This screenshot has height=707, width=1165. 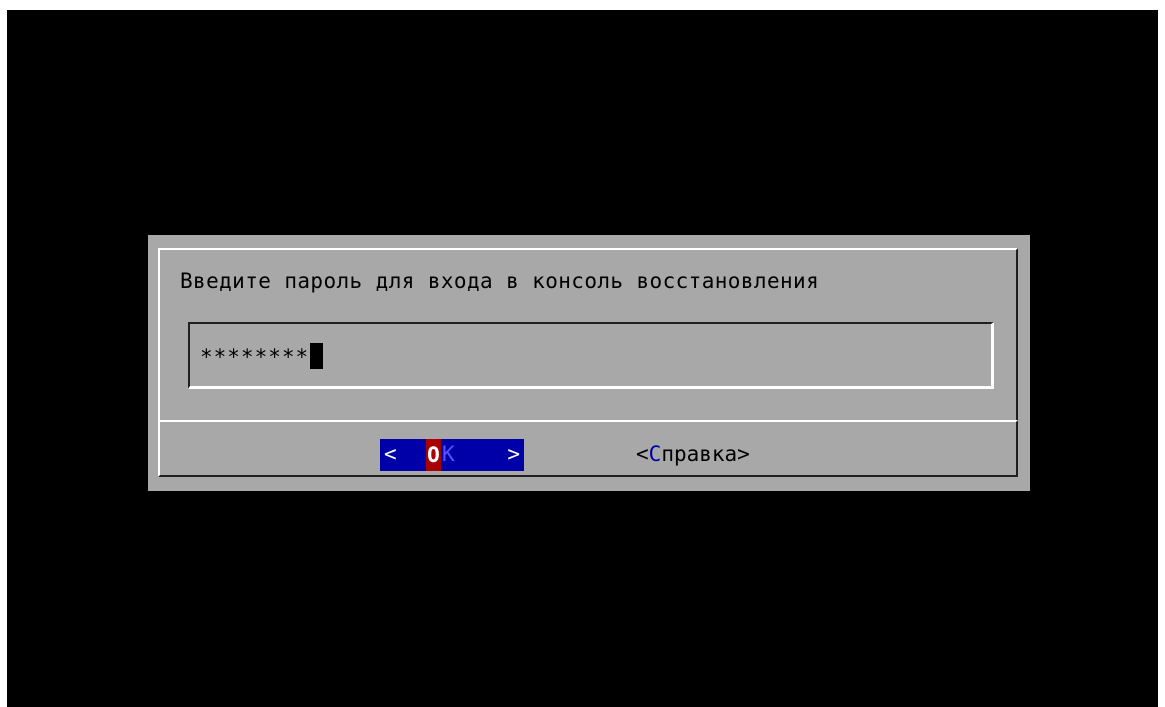 What do you see at coordinates (655, 454) in the screenshot?
I see `help-hotkey-letter: С` at bounding box center [655, 454].